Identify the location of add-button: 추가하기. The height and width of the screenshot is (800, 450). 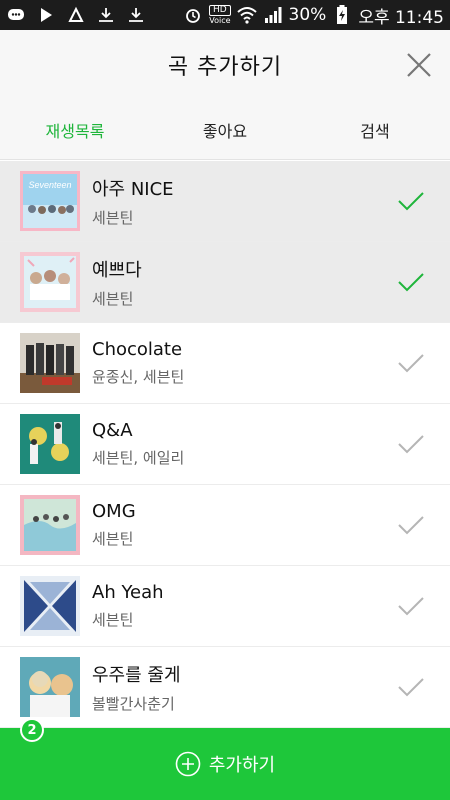
(225, 764).